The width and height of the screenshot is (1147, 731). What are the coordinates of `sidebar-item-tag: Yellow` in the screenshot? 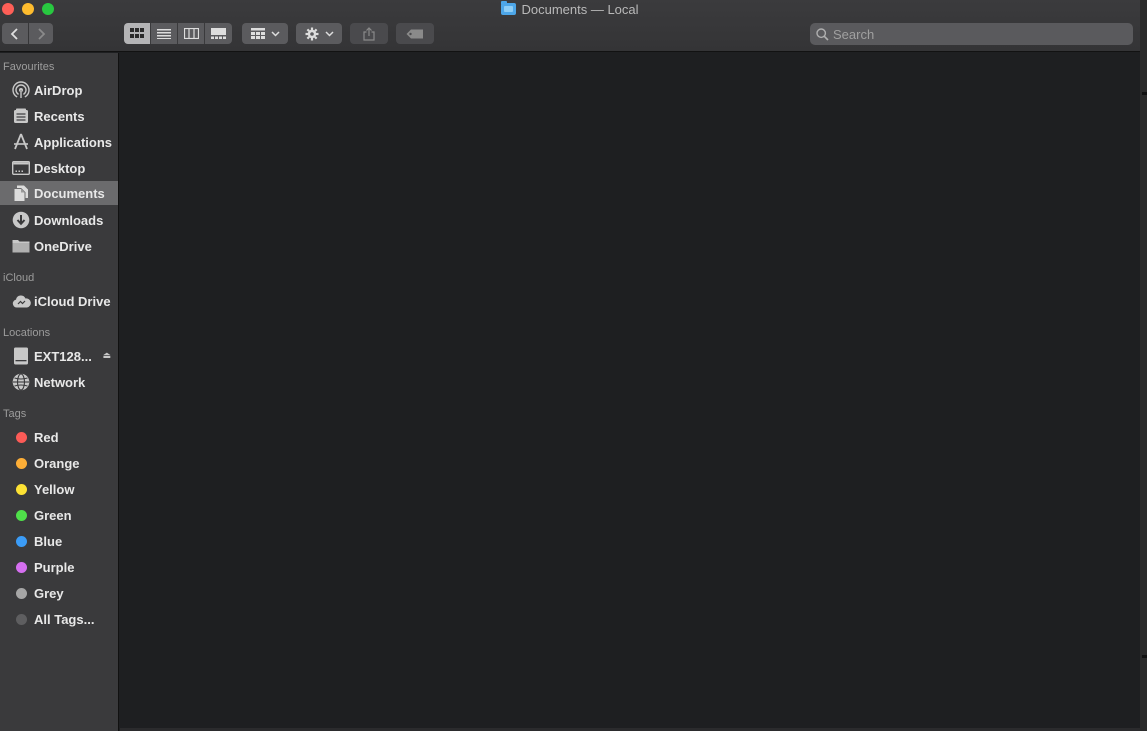 It's located at (59, 489).